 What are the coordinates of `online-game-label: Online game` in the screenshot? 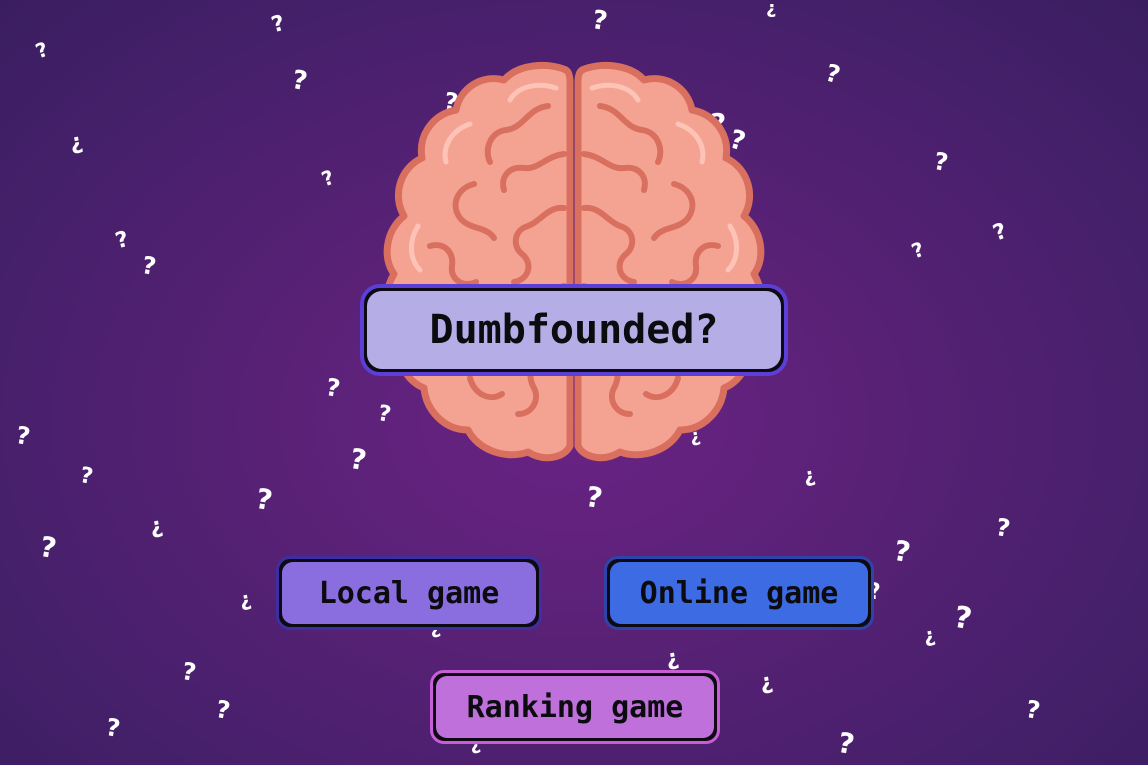 It's located at (739, 593).